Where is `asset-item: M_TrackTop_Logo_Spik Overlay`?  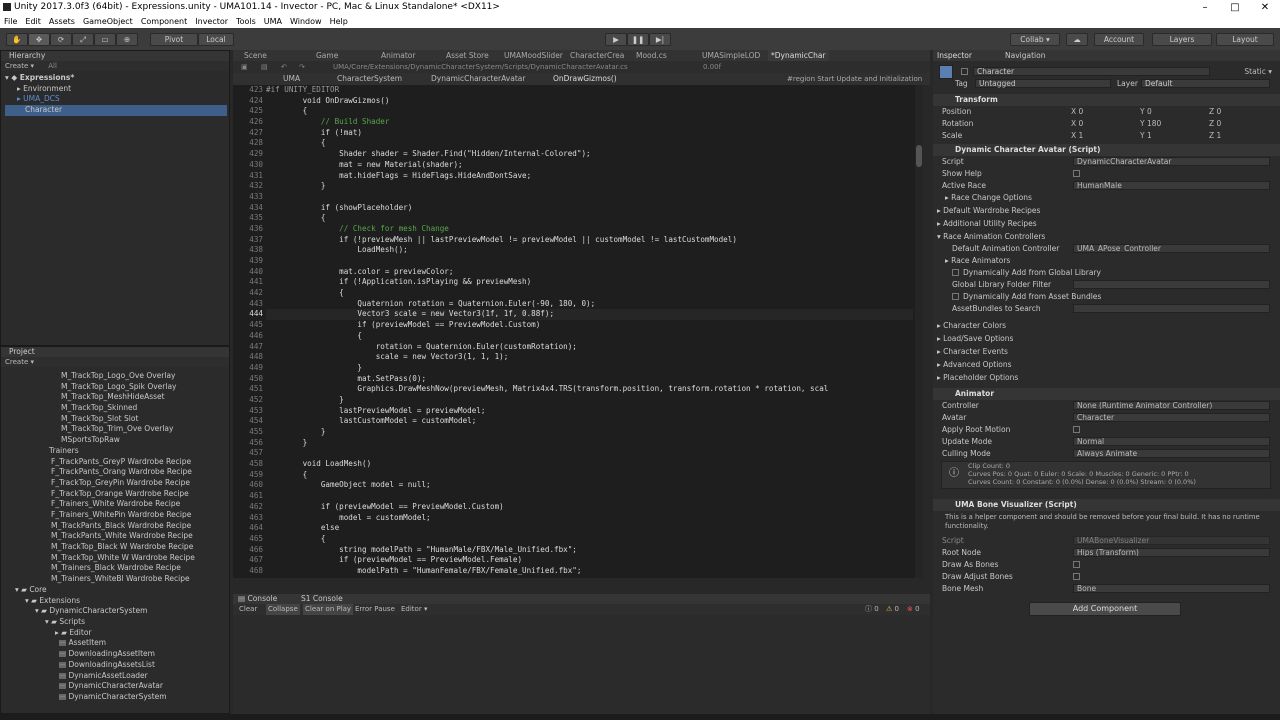
asset-item: M_TrackTop_Logo_Spik Overlay is located at coordinates (136, 387).